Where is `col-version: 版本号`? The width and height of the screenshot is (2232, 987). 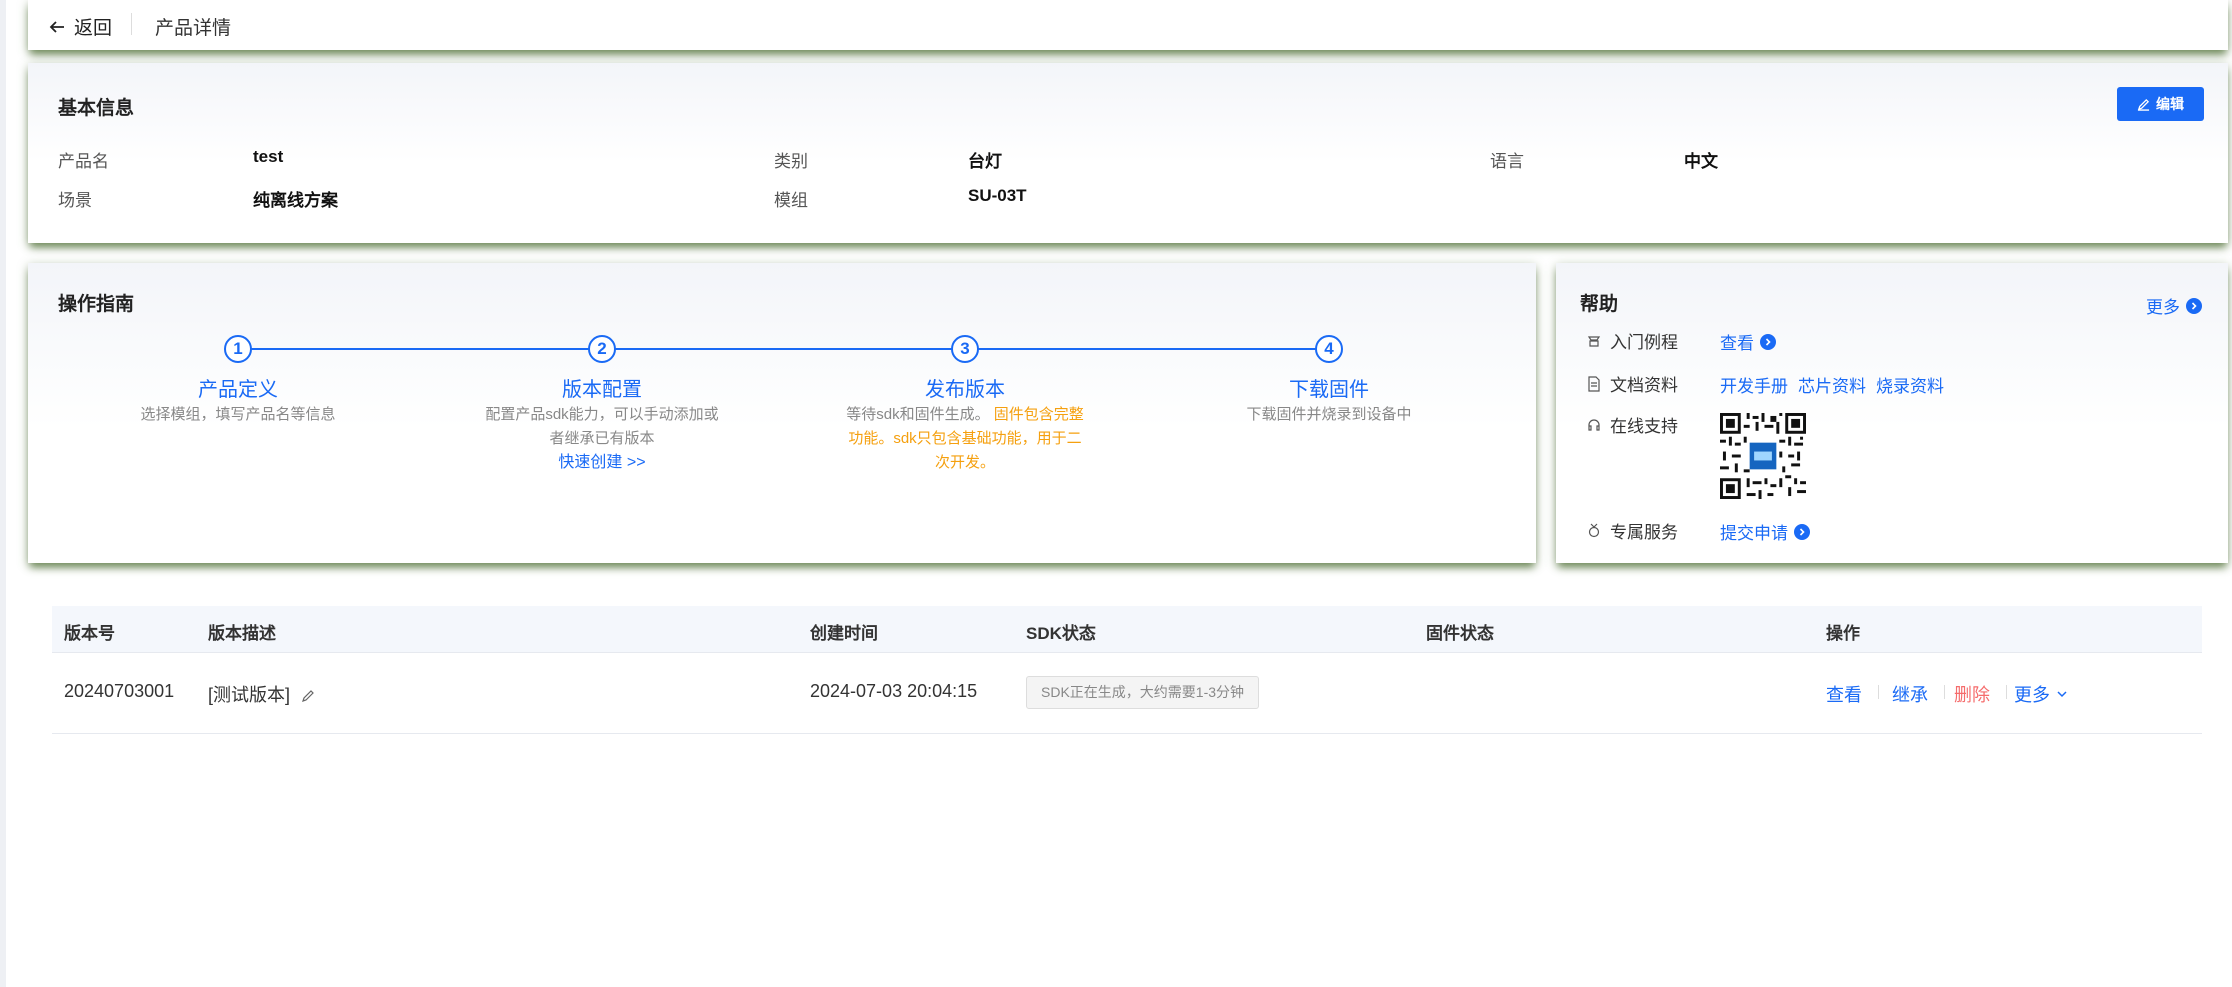
col-version: 版本号 is located at coordinates (89, 633).